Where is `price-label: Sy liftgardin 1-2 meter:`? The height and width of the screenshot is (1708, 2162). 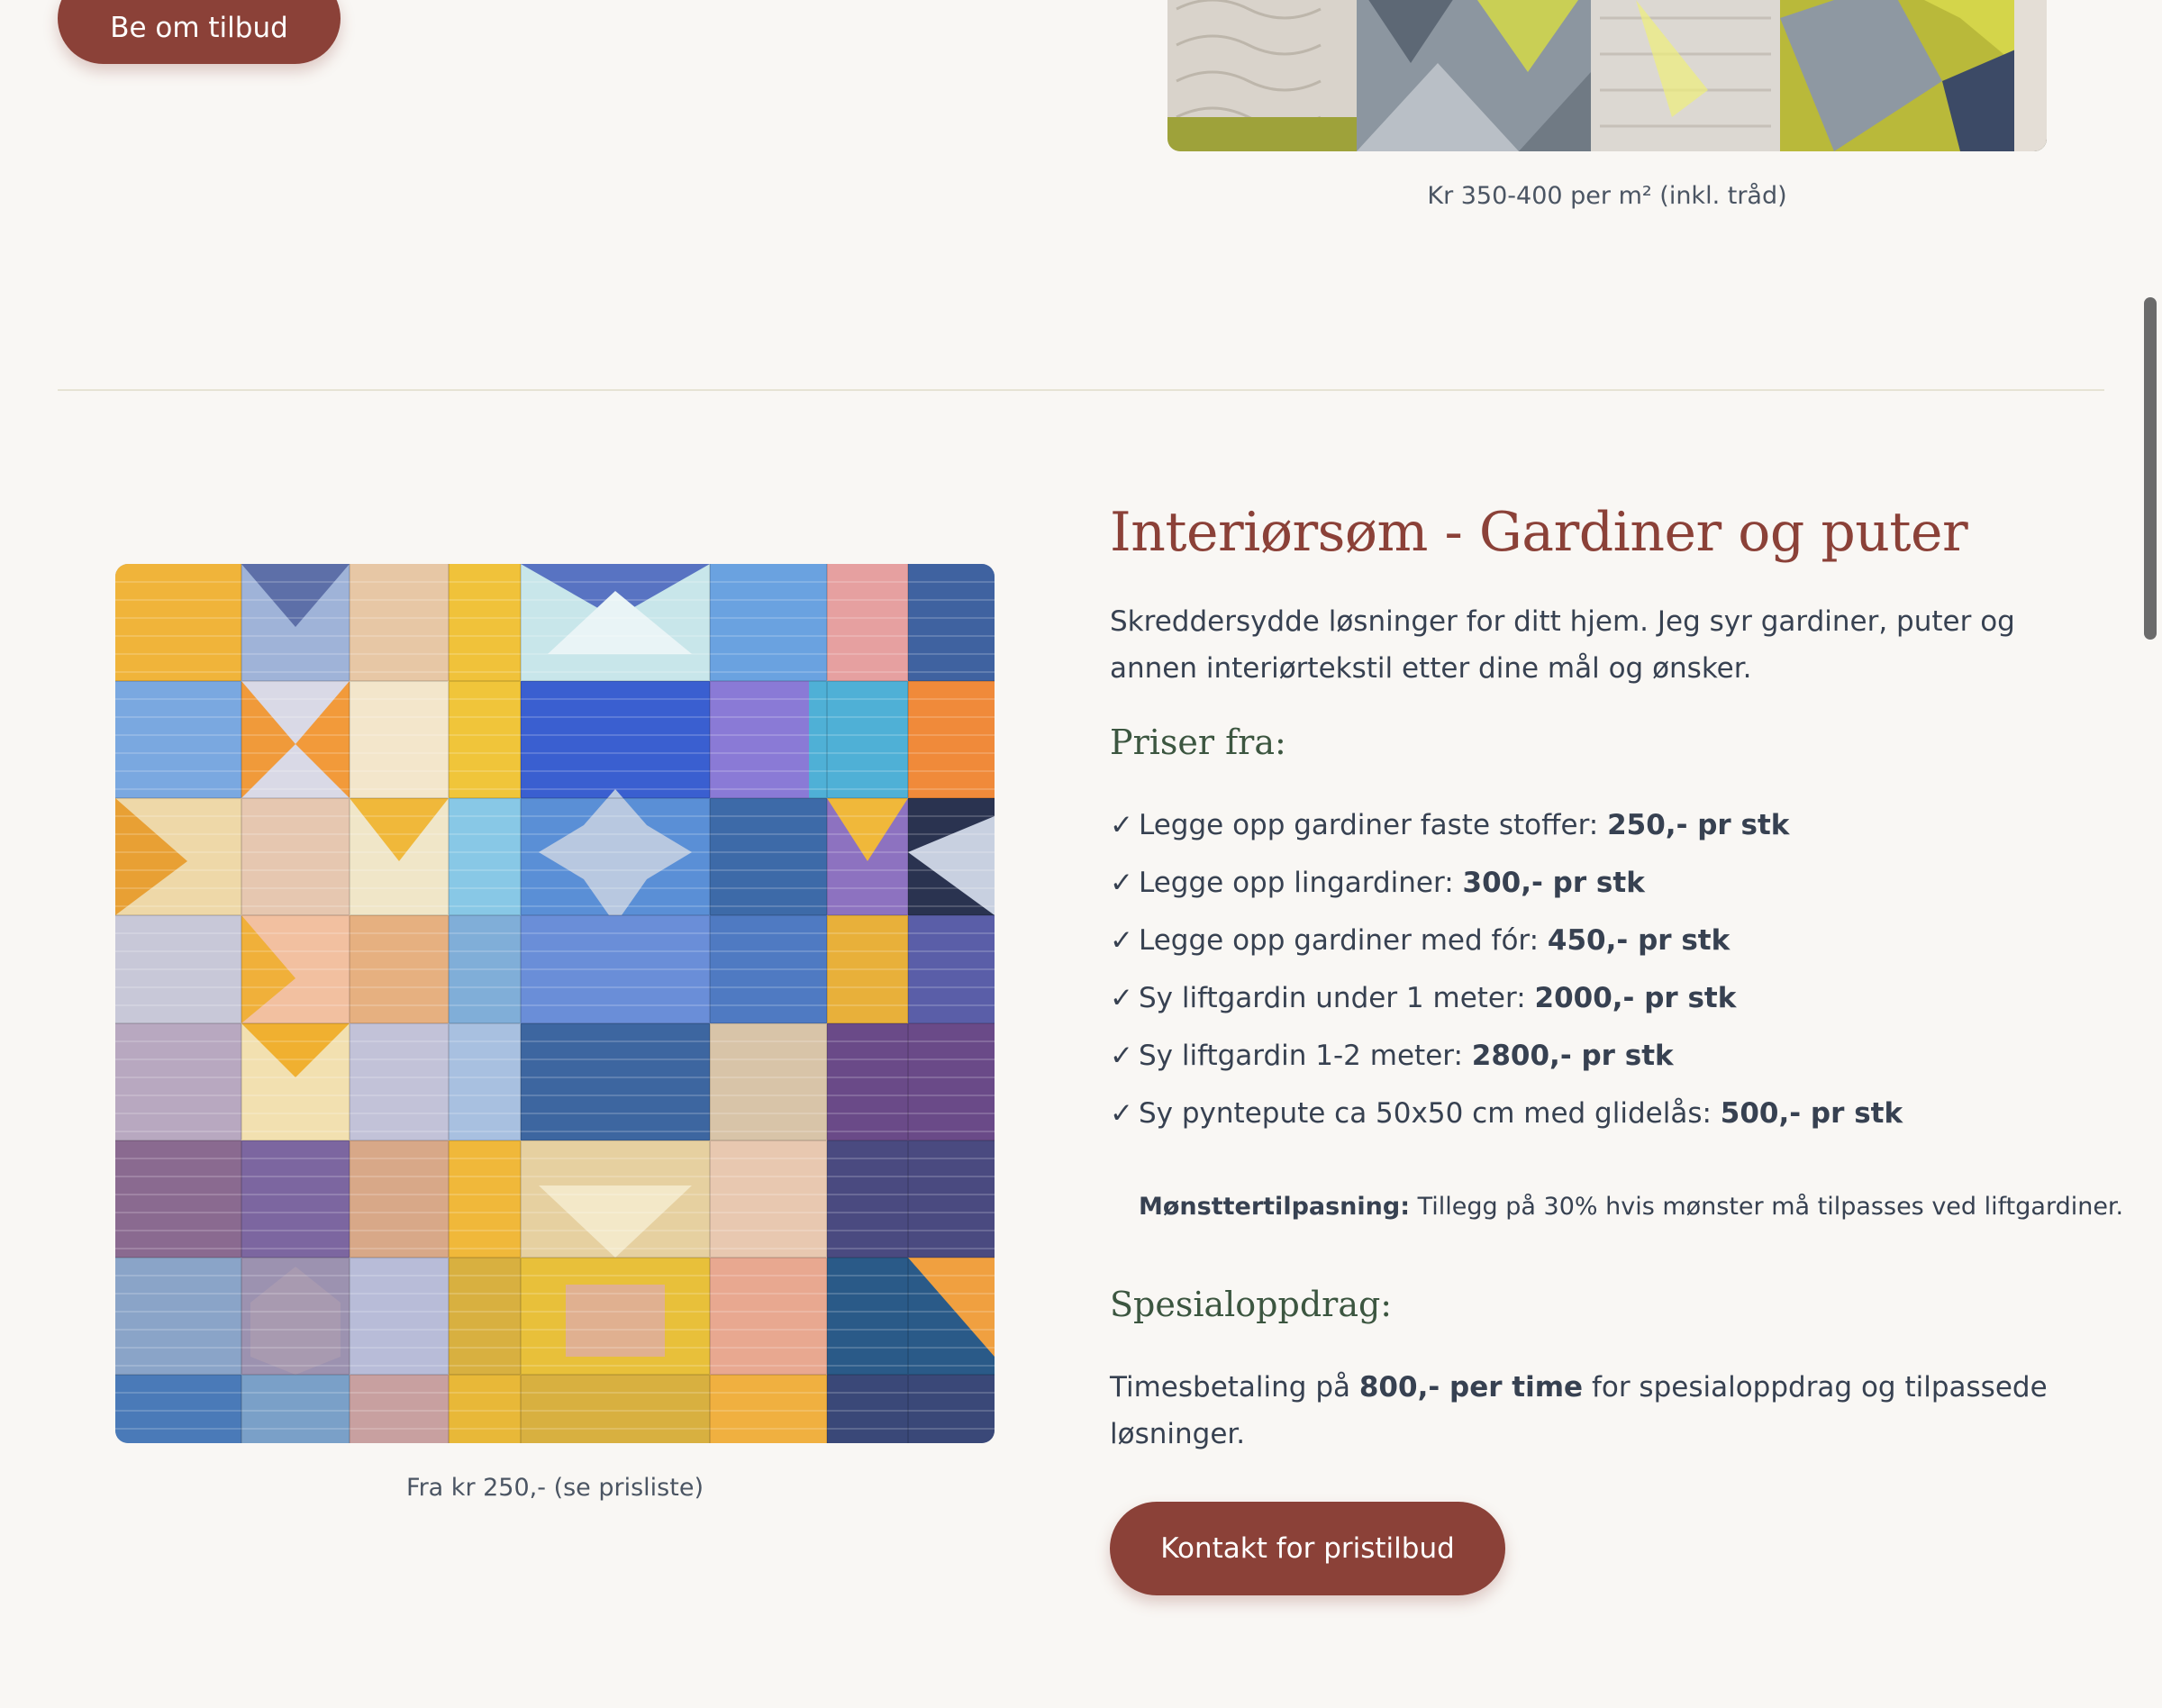
price-label: Sy liftgardin 1-2 meter: is located at coordinates (1300, 1056).